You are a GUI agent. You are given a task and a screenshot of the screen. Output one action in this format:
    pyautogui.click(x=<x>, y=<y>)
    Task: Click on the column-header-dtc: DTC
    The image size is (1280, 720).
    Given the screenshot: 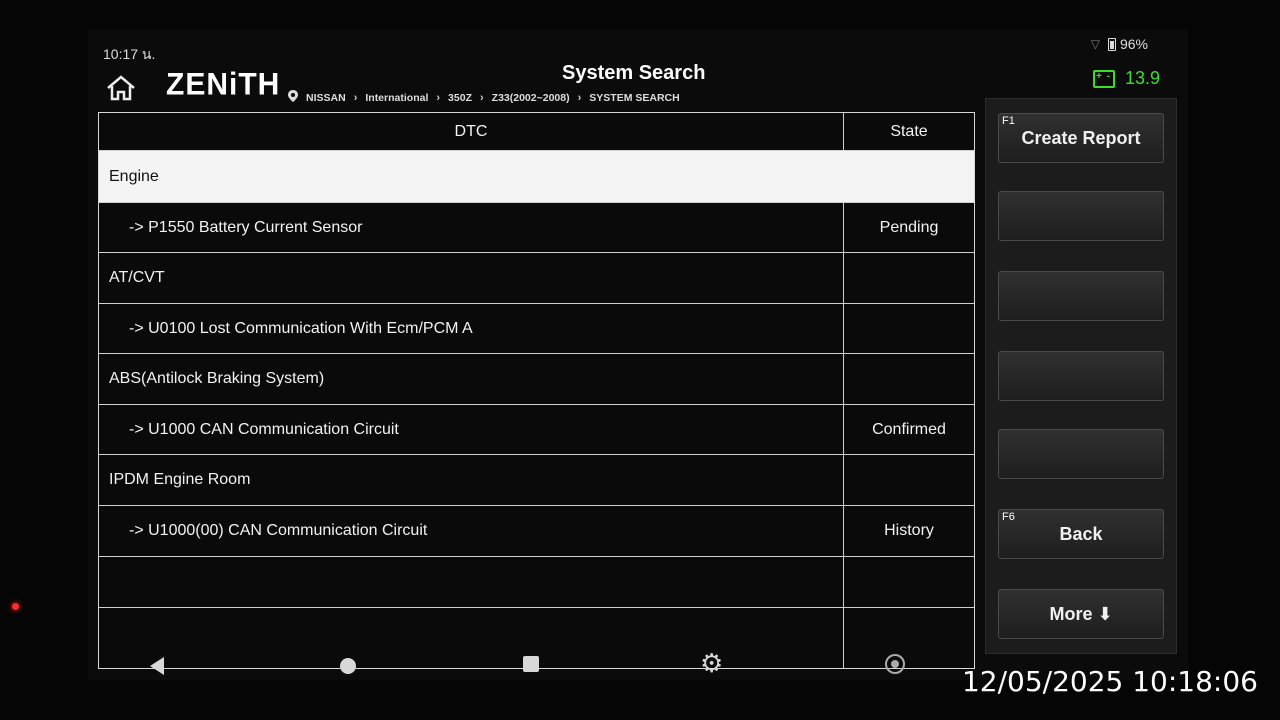 What is the action you would take?
    pyautogui.click(x=471, y=131)
    